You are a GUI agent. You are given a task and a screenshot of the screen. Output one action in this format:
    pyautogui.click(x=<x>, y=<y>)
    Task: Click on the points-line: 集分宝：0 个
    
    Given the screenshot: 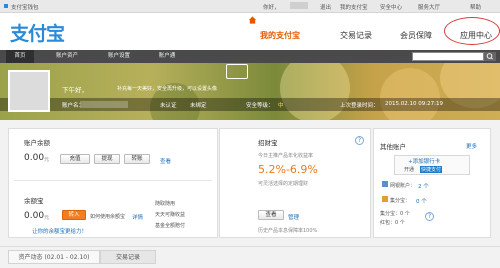 What is the action you would take?
    pyautogui.click(x=395, y=214)
    